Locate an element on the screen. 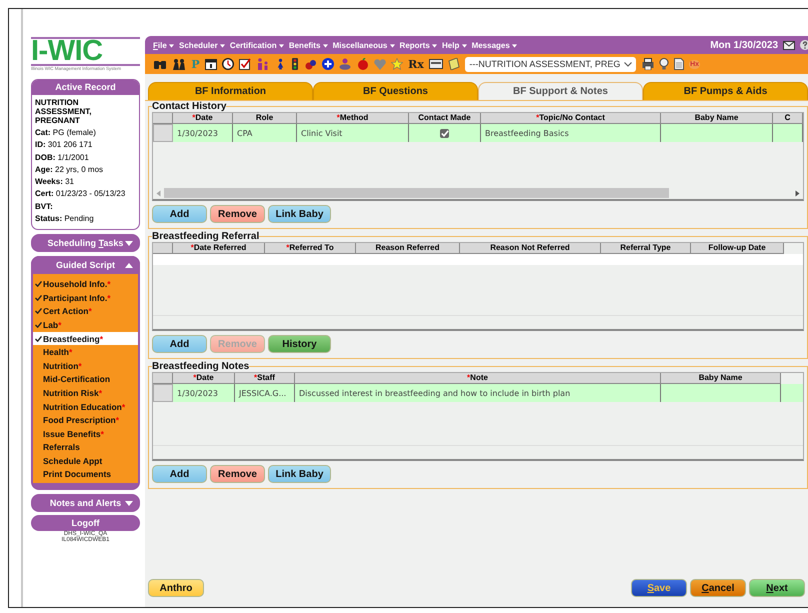 This screenshot has width=808, height=613. traffic-light-icon is located at coordinates (295, 64).